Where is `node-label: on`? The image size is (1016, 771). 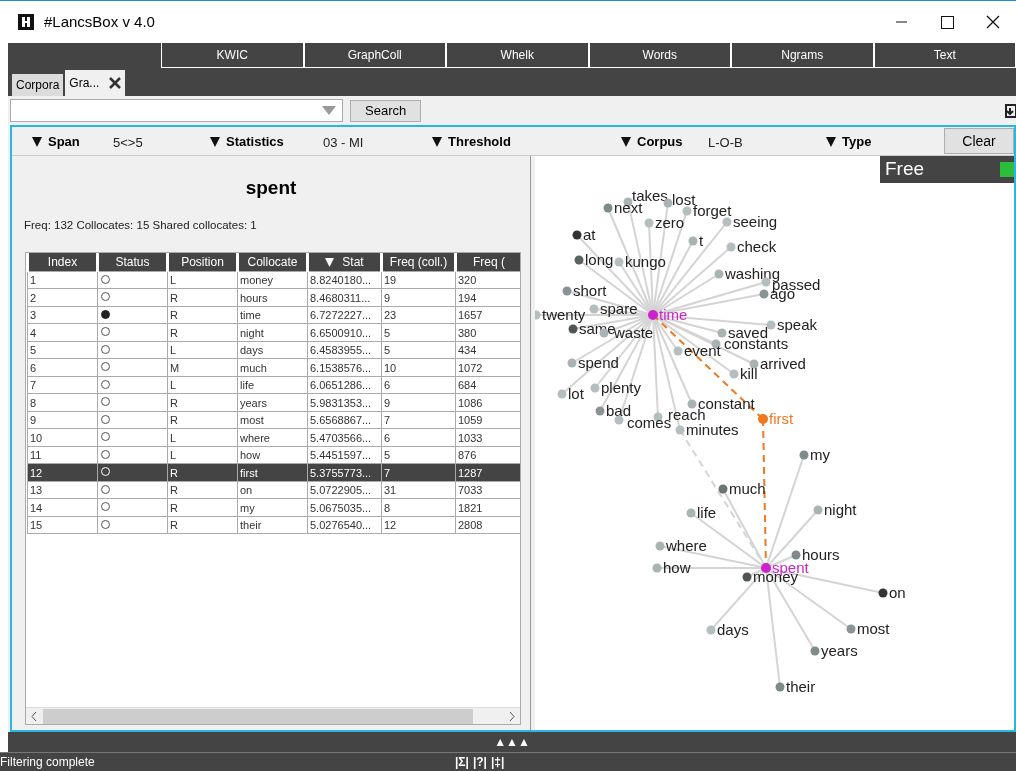
node-label: on is located at coordinates (897, 592).